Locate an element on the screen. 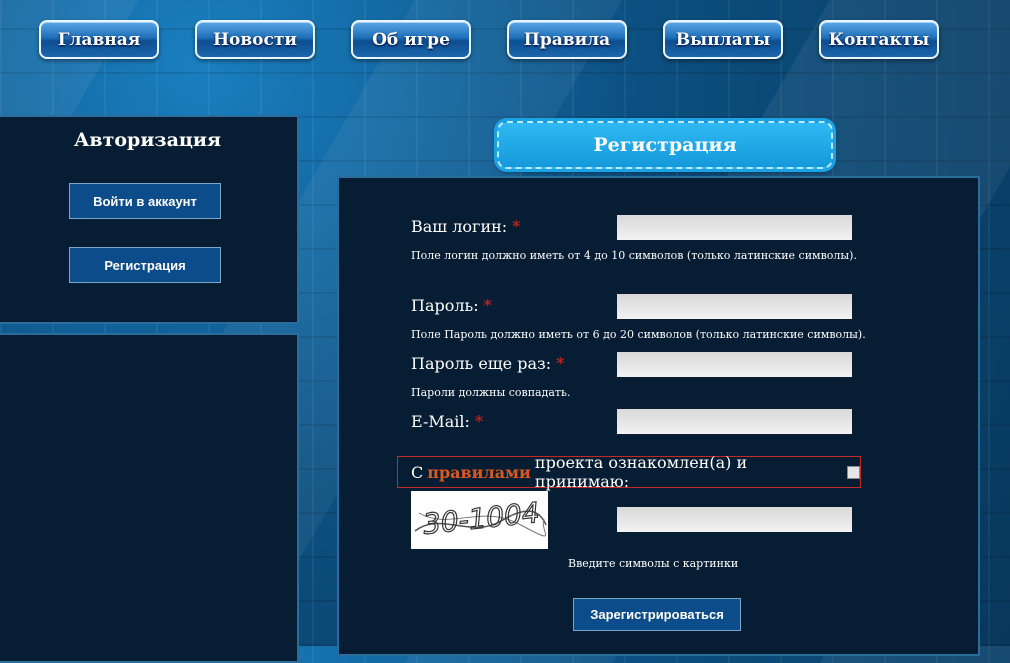 The width and height of the screenshot is (1010, 663). login-label: Ваш логин: * is located at coordinates (465, 226).